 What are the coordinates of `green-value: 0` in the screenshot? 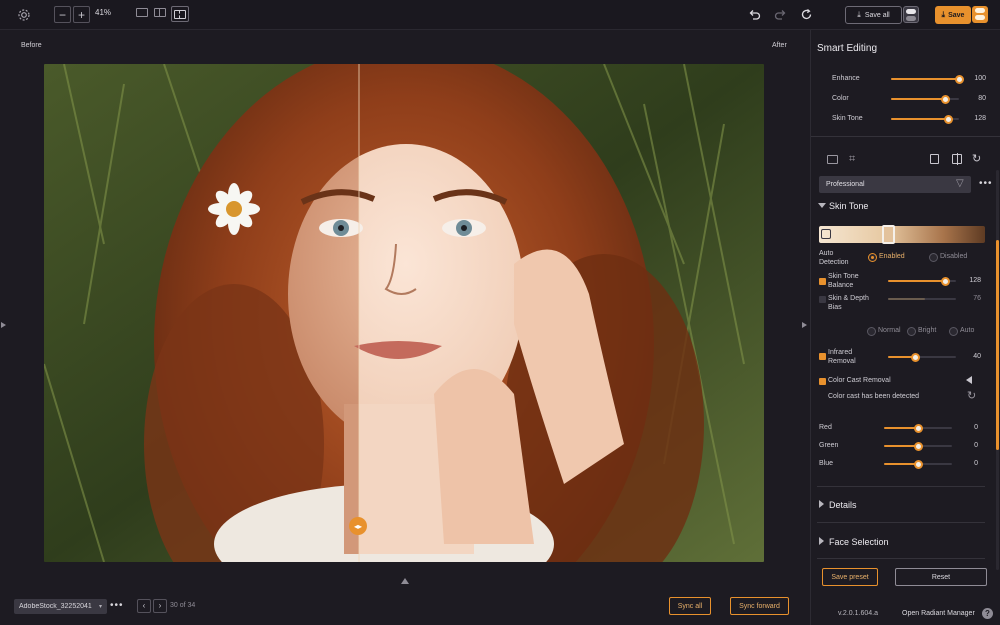 It's located at (976, 445).